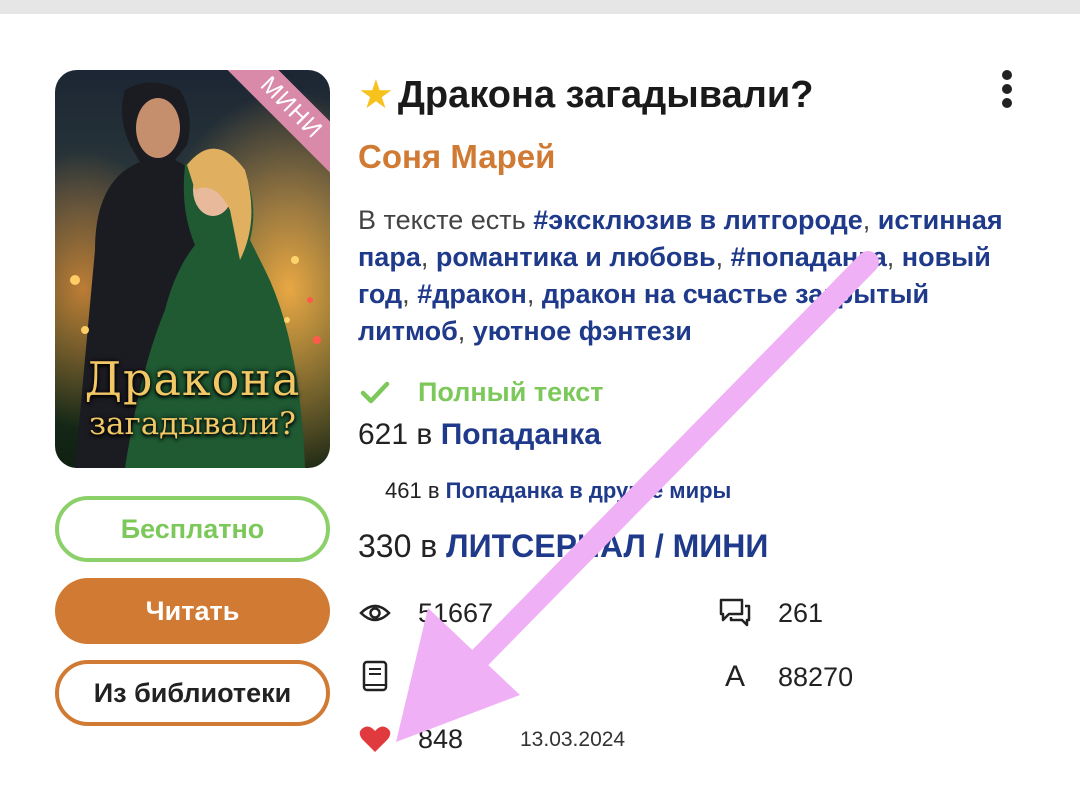 This screenshot has height=801, width=1080. Describe the element at coordinates (456, 157) in the screenshot. I see `author-link: Соня Марей` at that location.